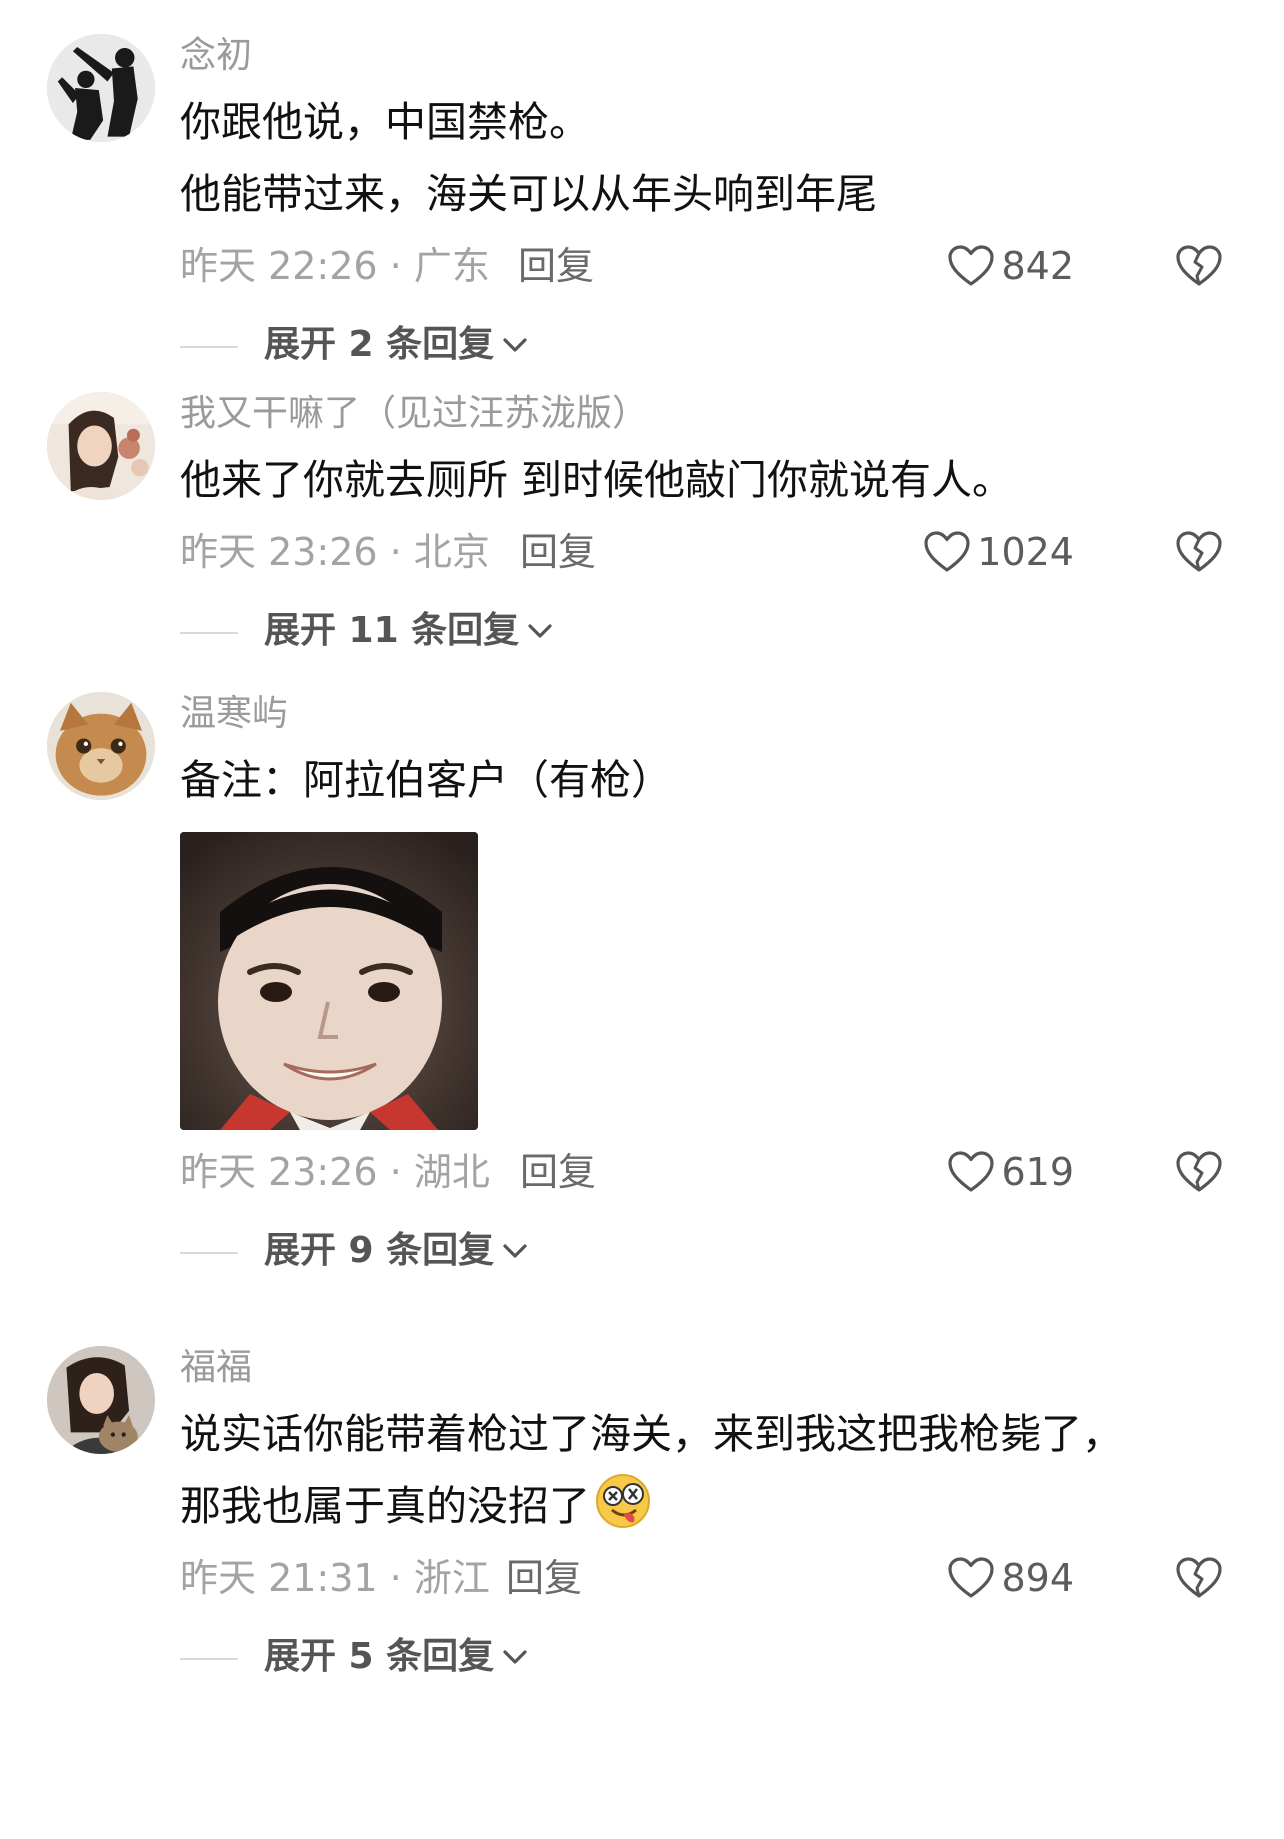 The width and height of the screenshot is (1284, 1839). Describe the element at coordinates (385, 122) in the screenshot. I see `comment-text-line: 你跟他说，中国禁枪。` at that location.